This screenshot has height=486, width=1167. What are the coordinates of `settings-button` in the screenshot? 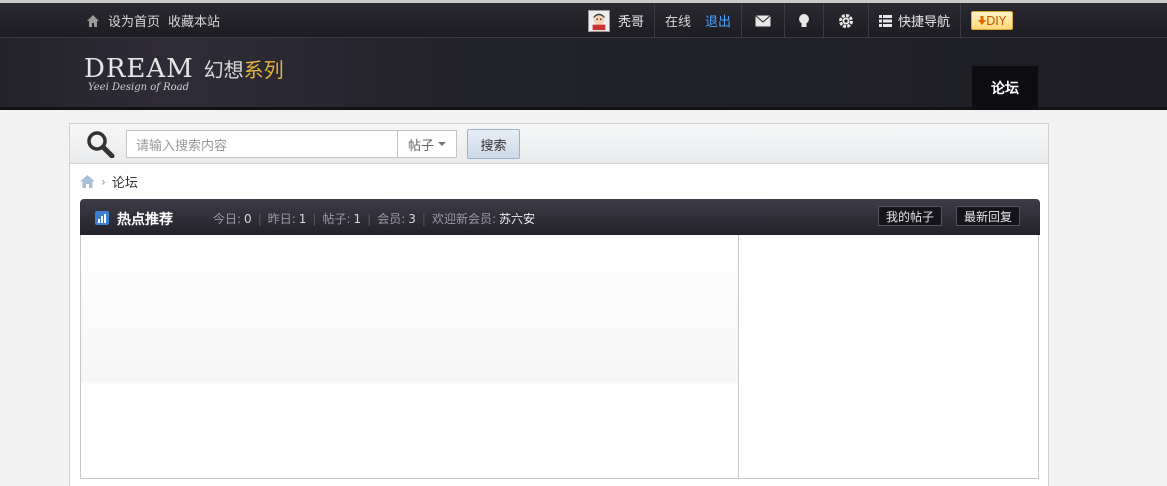 It's located at (847, 20).